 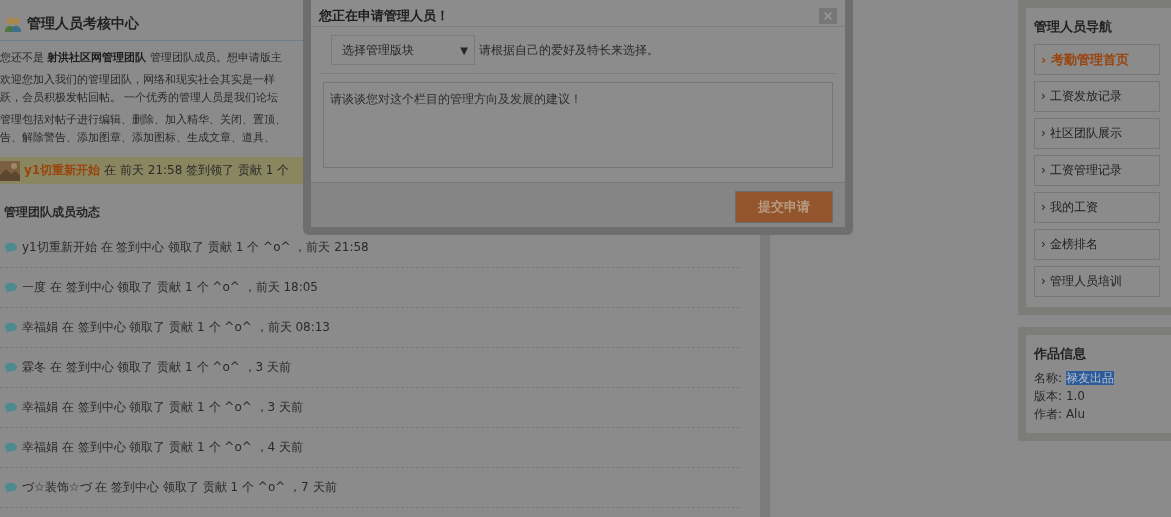 What do you see at coordinates (1097, 133) in the screenshot?
I see `nav-link: › 社区团队展示` at bounding box center [1097, 133].